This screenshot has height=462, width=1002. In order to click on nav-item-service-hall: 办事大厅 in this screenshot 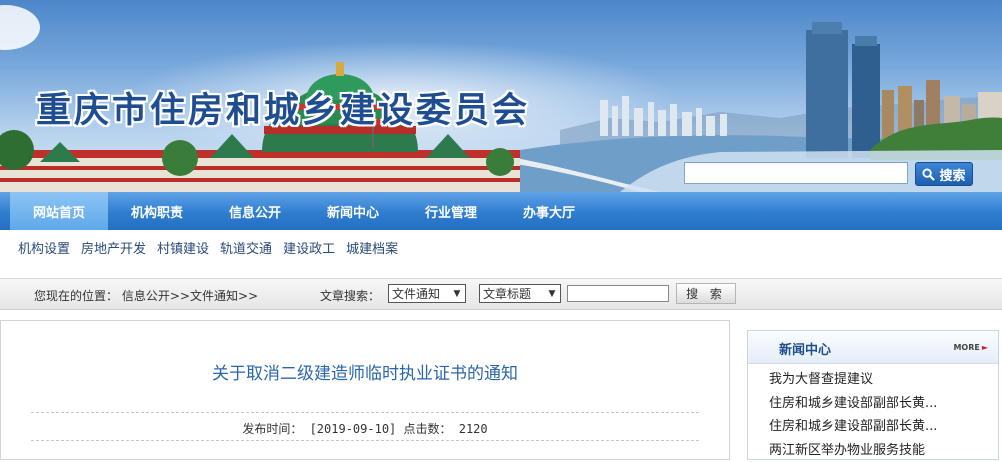, I will do `click(549, 211)`.